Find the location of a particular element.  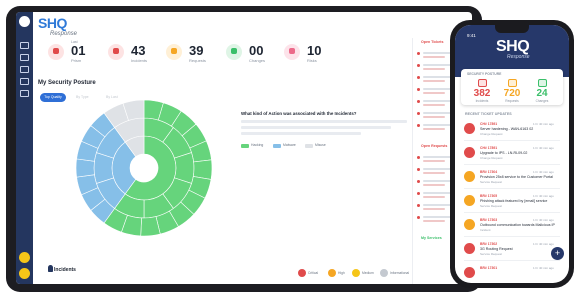

ticket-id: BR# 17305 is located at coordinates (489, 196).